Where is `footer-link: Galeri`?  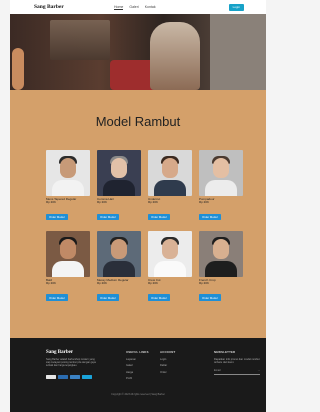 footer-link: Galeri is located at coordinates (137, 365).